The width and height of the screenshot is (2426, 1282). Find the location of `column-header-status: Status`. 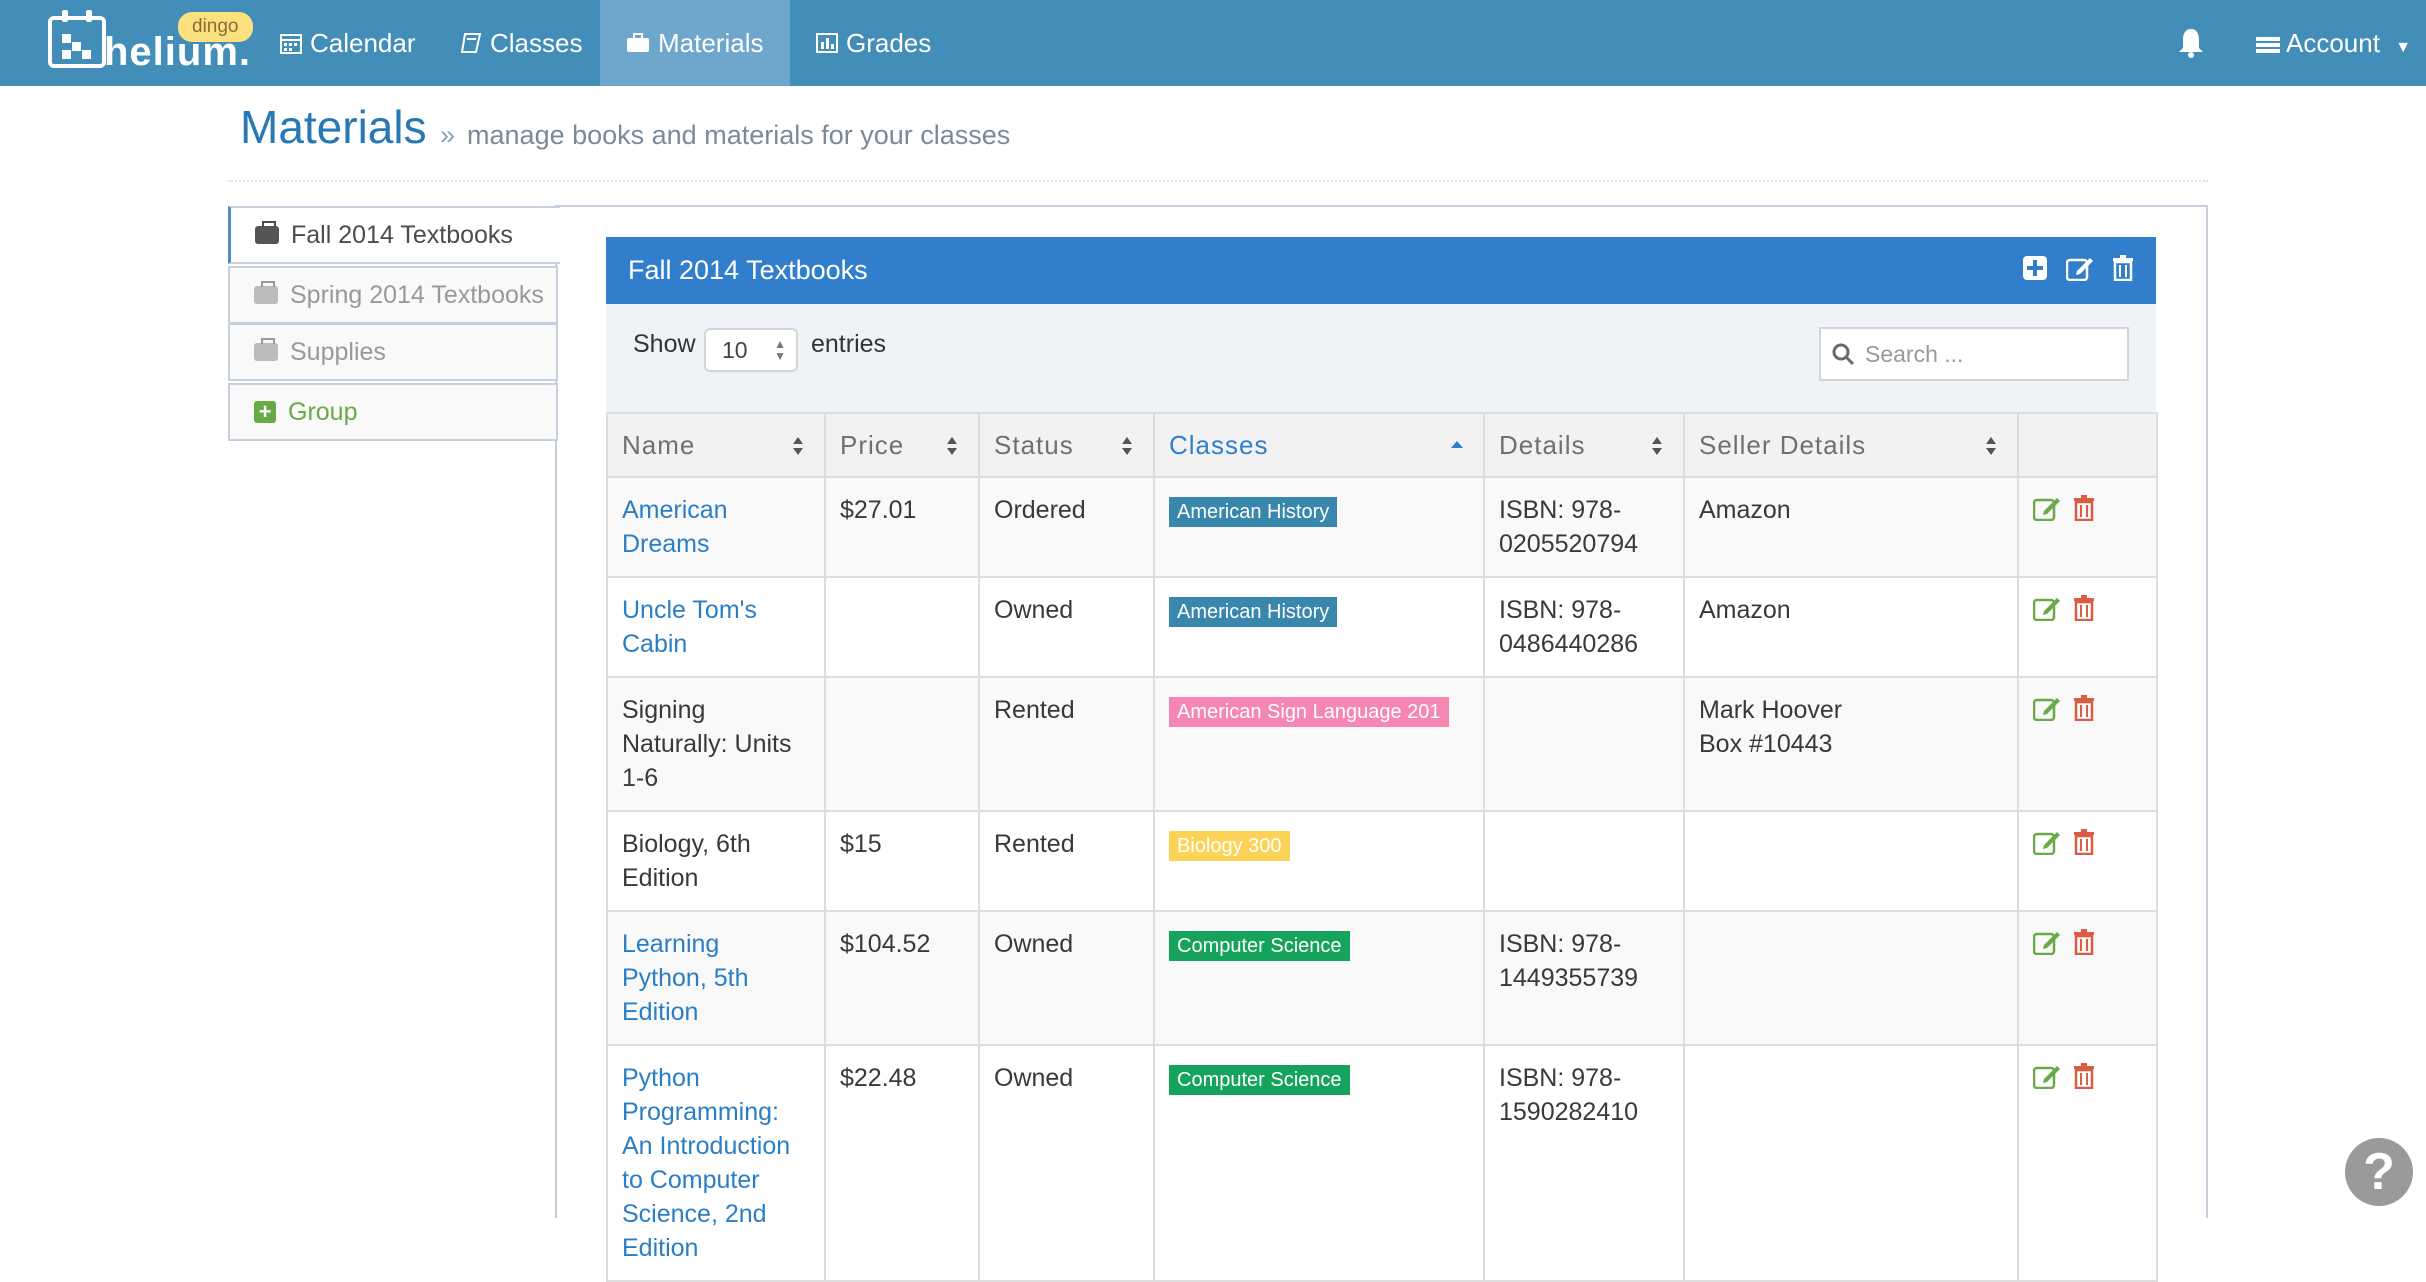

column-header-status: Status is located at coordinates (1066, 445).